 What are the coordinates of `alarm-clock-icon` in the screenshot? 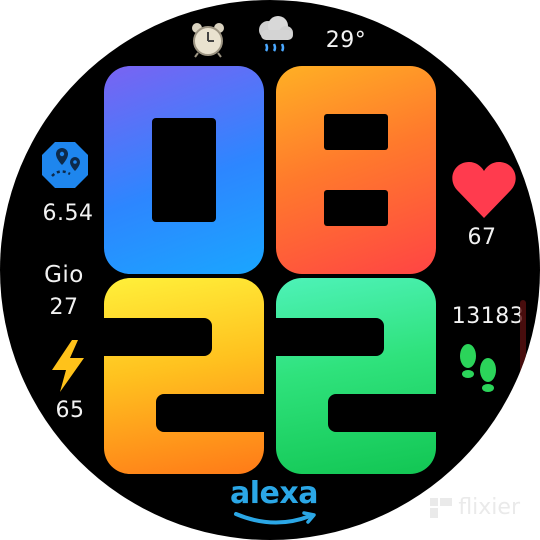 It's located at (208, 39).